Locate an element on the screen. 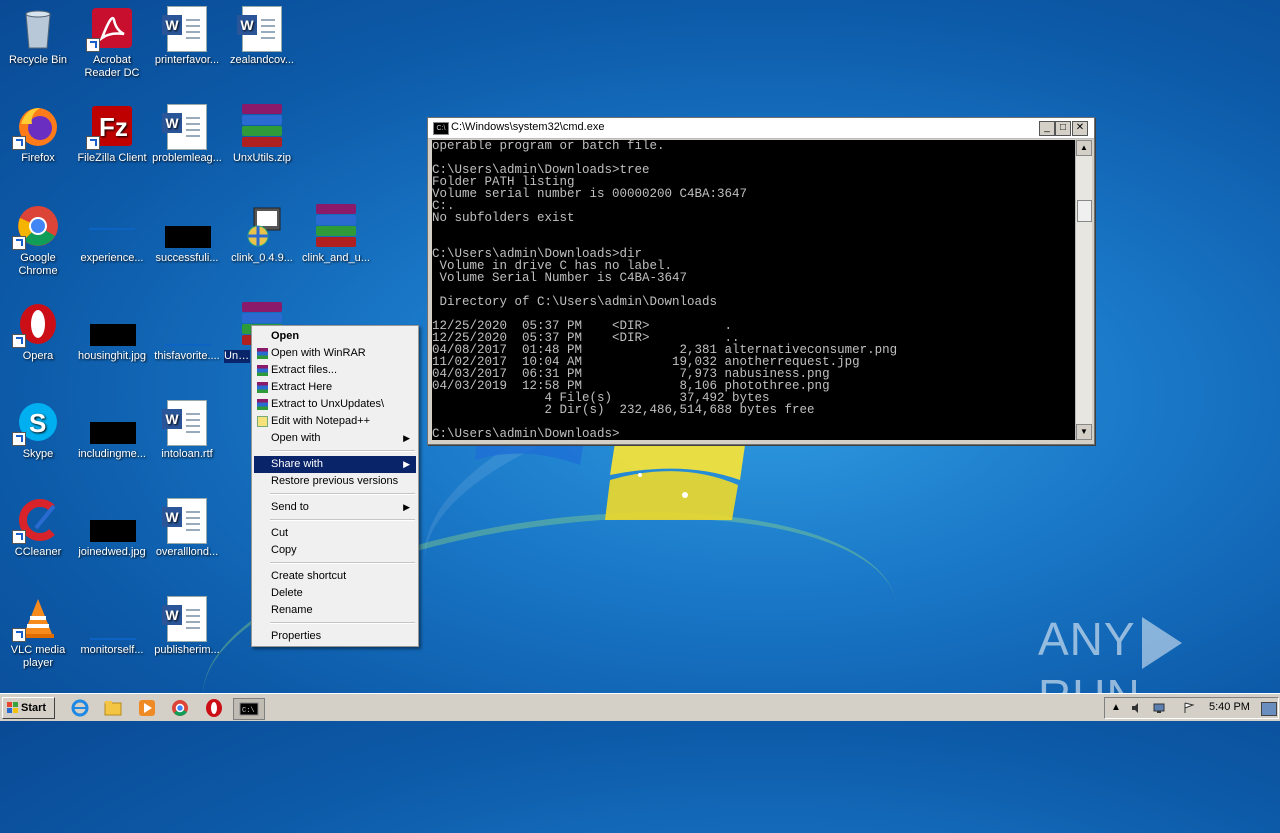 Image resolution: width=1280 pixels, height=833 pixels. notepadpp-icon is located at coordinates (262, 421).